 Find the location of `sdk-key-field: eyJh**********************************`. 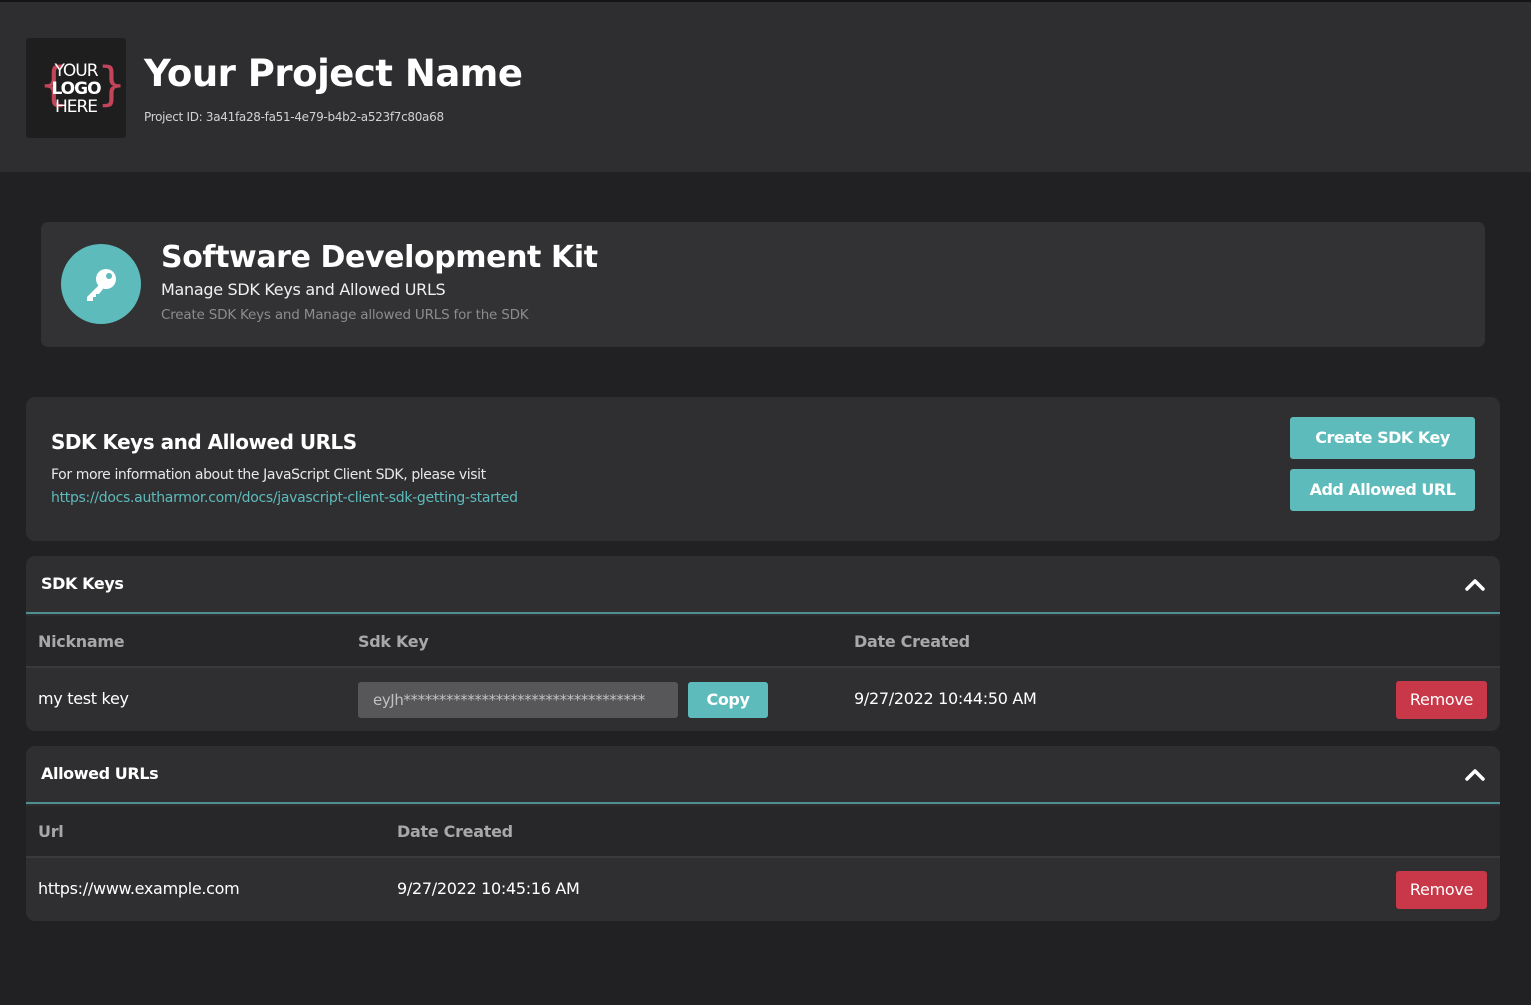

sdk-key-field: eyJh********************************** is located at coordinates (518, 700).